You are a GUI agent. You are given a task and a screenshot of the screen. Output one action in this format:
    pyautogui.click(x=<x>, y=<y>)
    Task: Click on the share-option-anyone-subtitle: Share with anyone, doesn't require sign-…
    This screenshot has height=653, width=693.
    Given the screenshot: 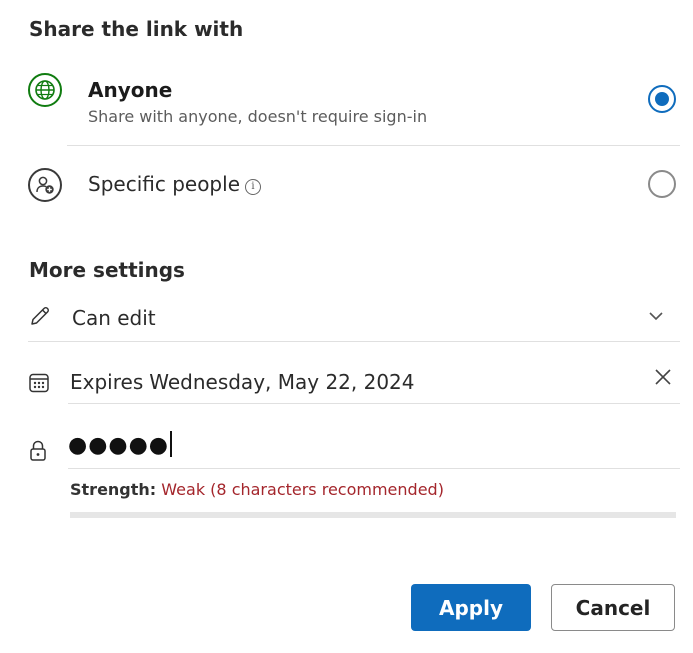 What is the action you would take?
    pyautogui.click(x=258, y=116)
    